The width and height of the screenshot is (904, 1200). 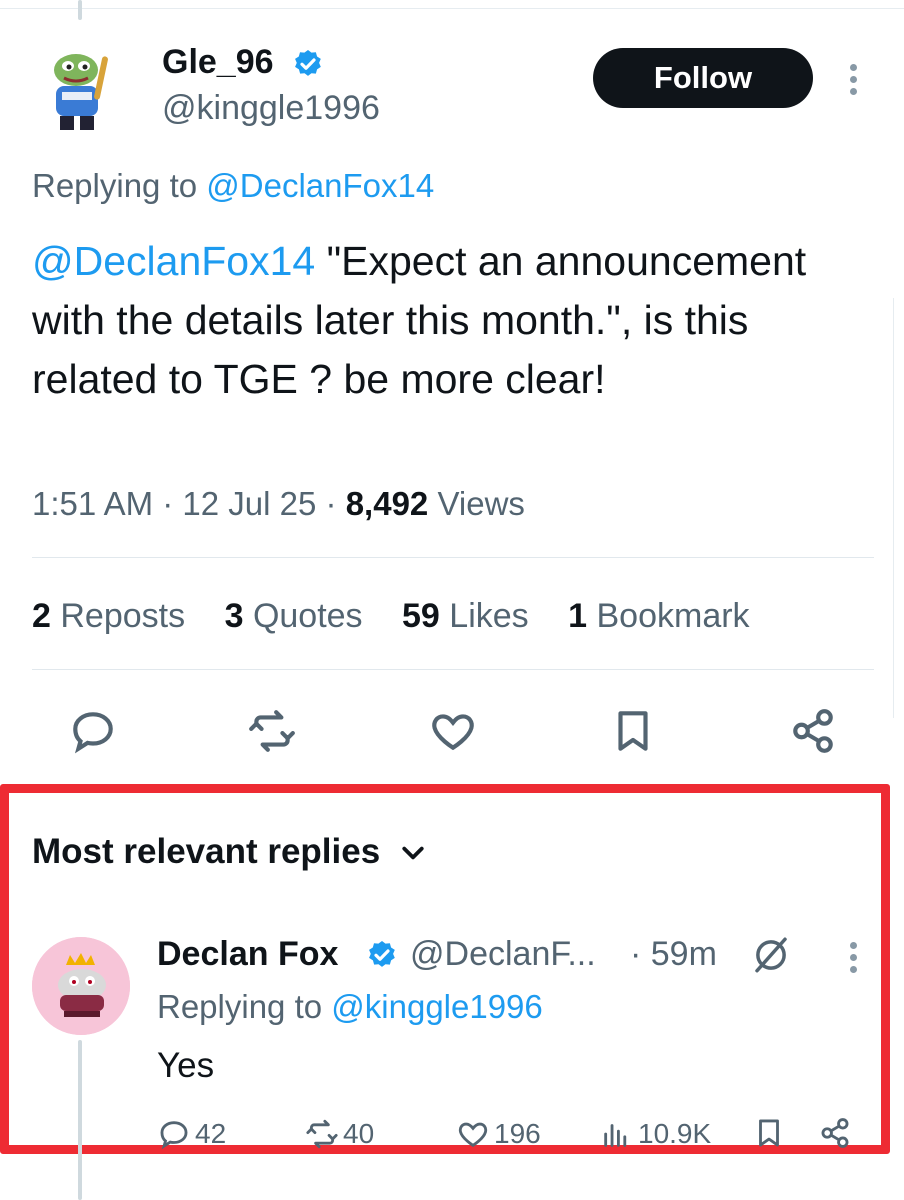 What do you see at coordinates (80, 10) in the screenshot?
I see `thread-line-top` at bounding box center [80, 10].